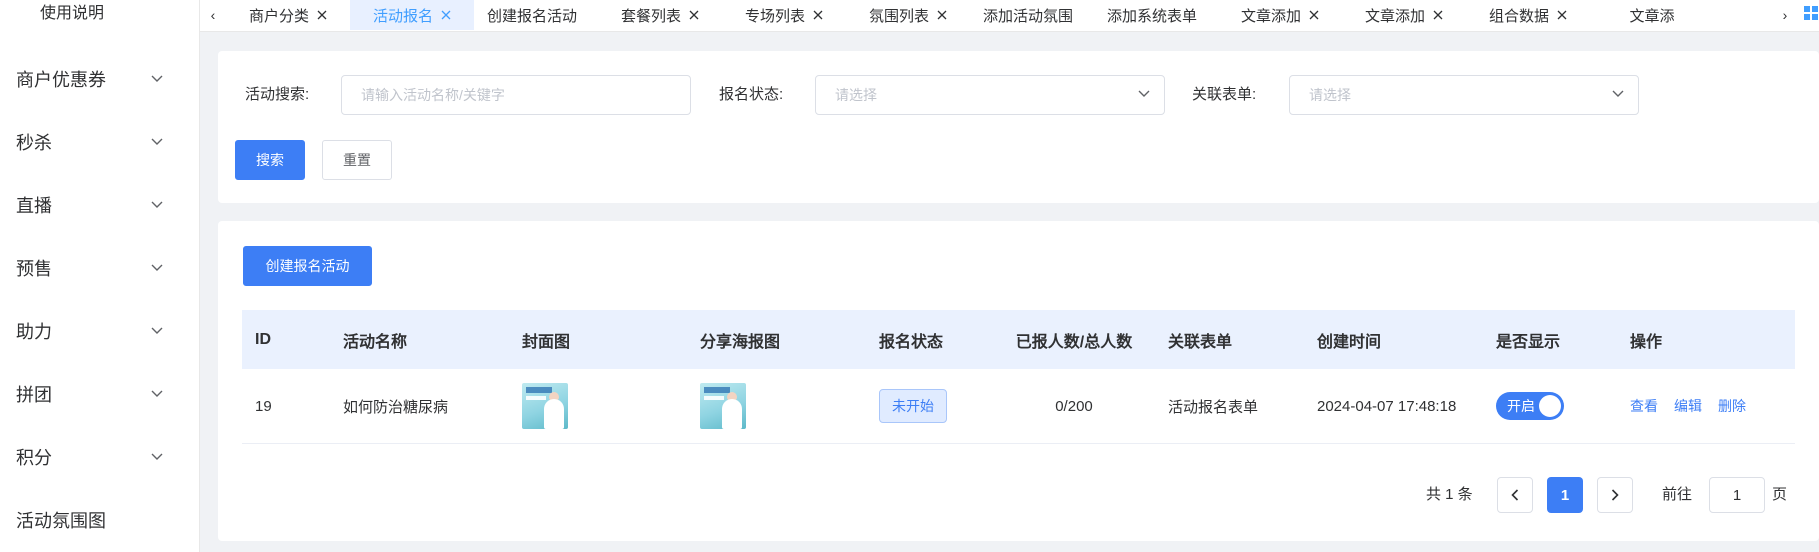  What do you see at coordinates (898, 16) in the screenshot?
I see `tab-label: 氛围列表` at bounding box center [898, 16].